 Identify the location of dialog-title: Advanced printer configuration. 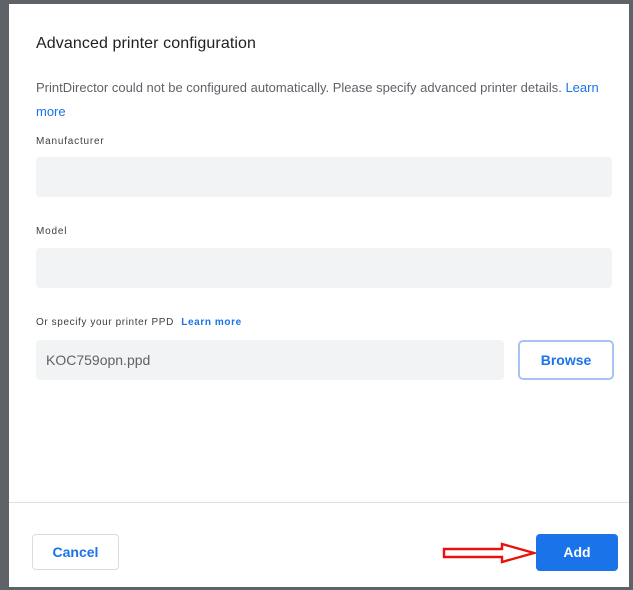
(146, 43).